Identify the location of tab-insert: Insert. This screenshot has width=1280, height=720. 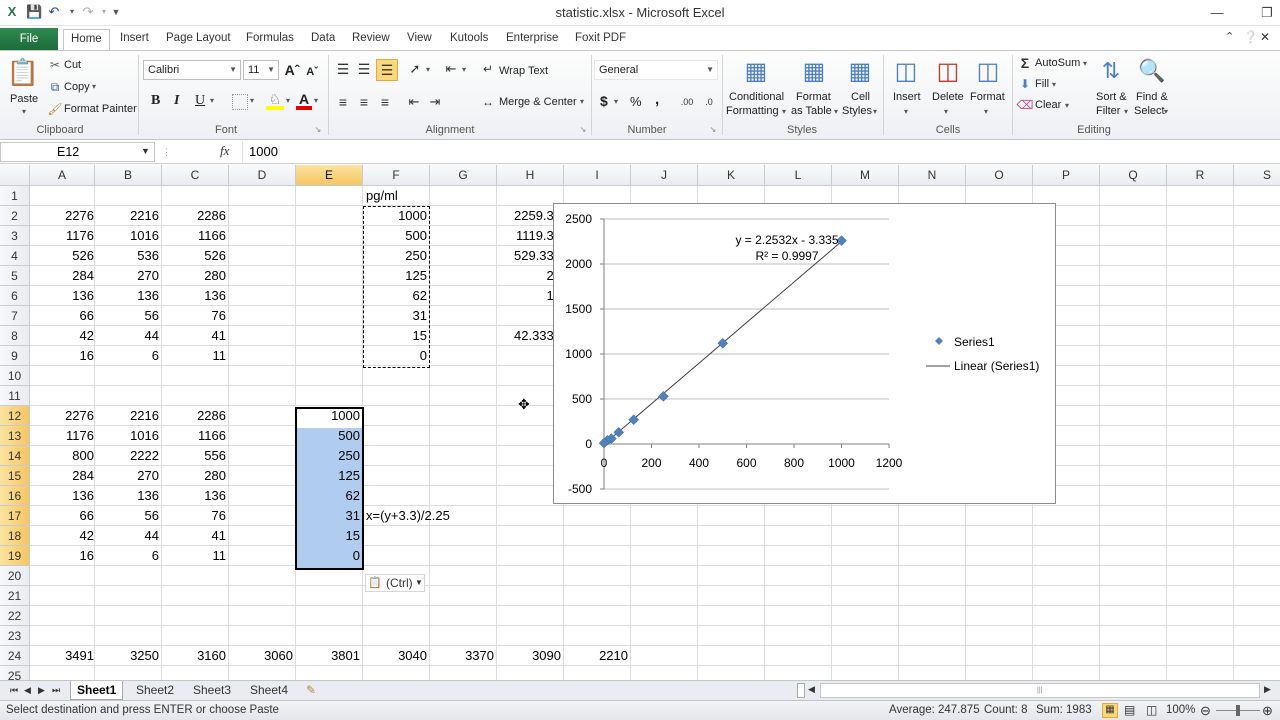
(134, 39).